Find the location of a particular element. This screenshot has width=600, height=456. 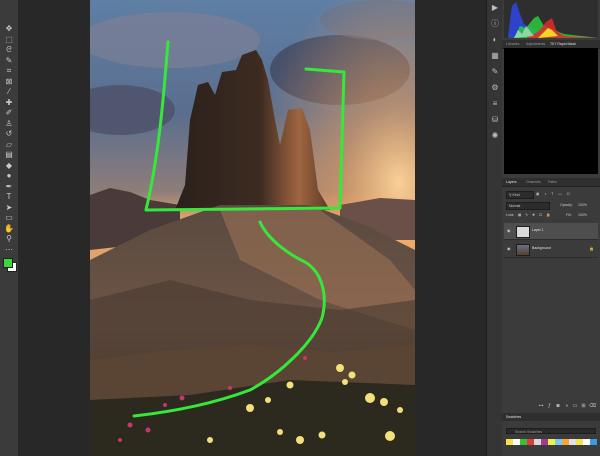

clone-stamp-icon: ♙ is located at coordinates (9, 123).